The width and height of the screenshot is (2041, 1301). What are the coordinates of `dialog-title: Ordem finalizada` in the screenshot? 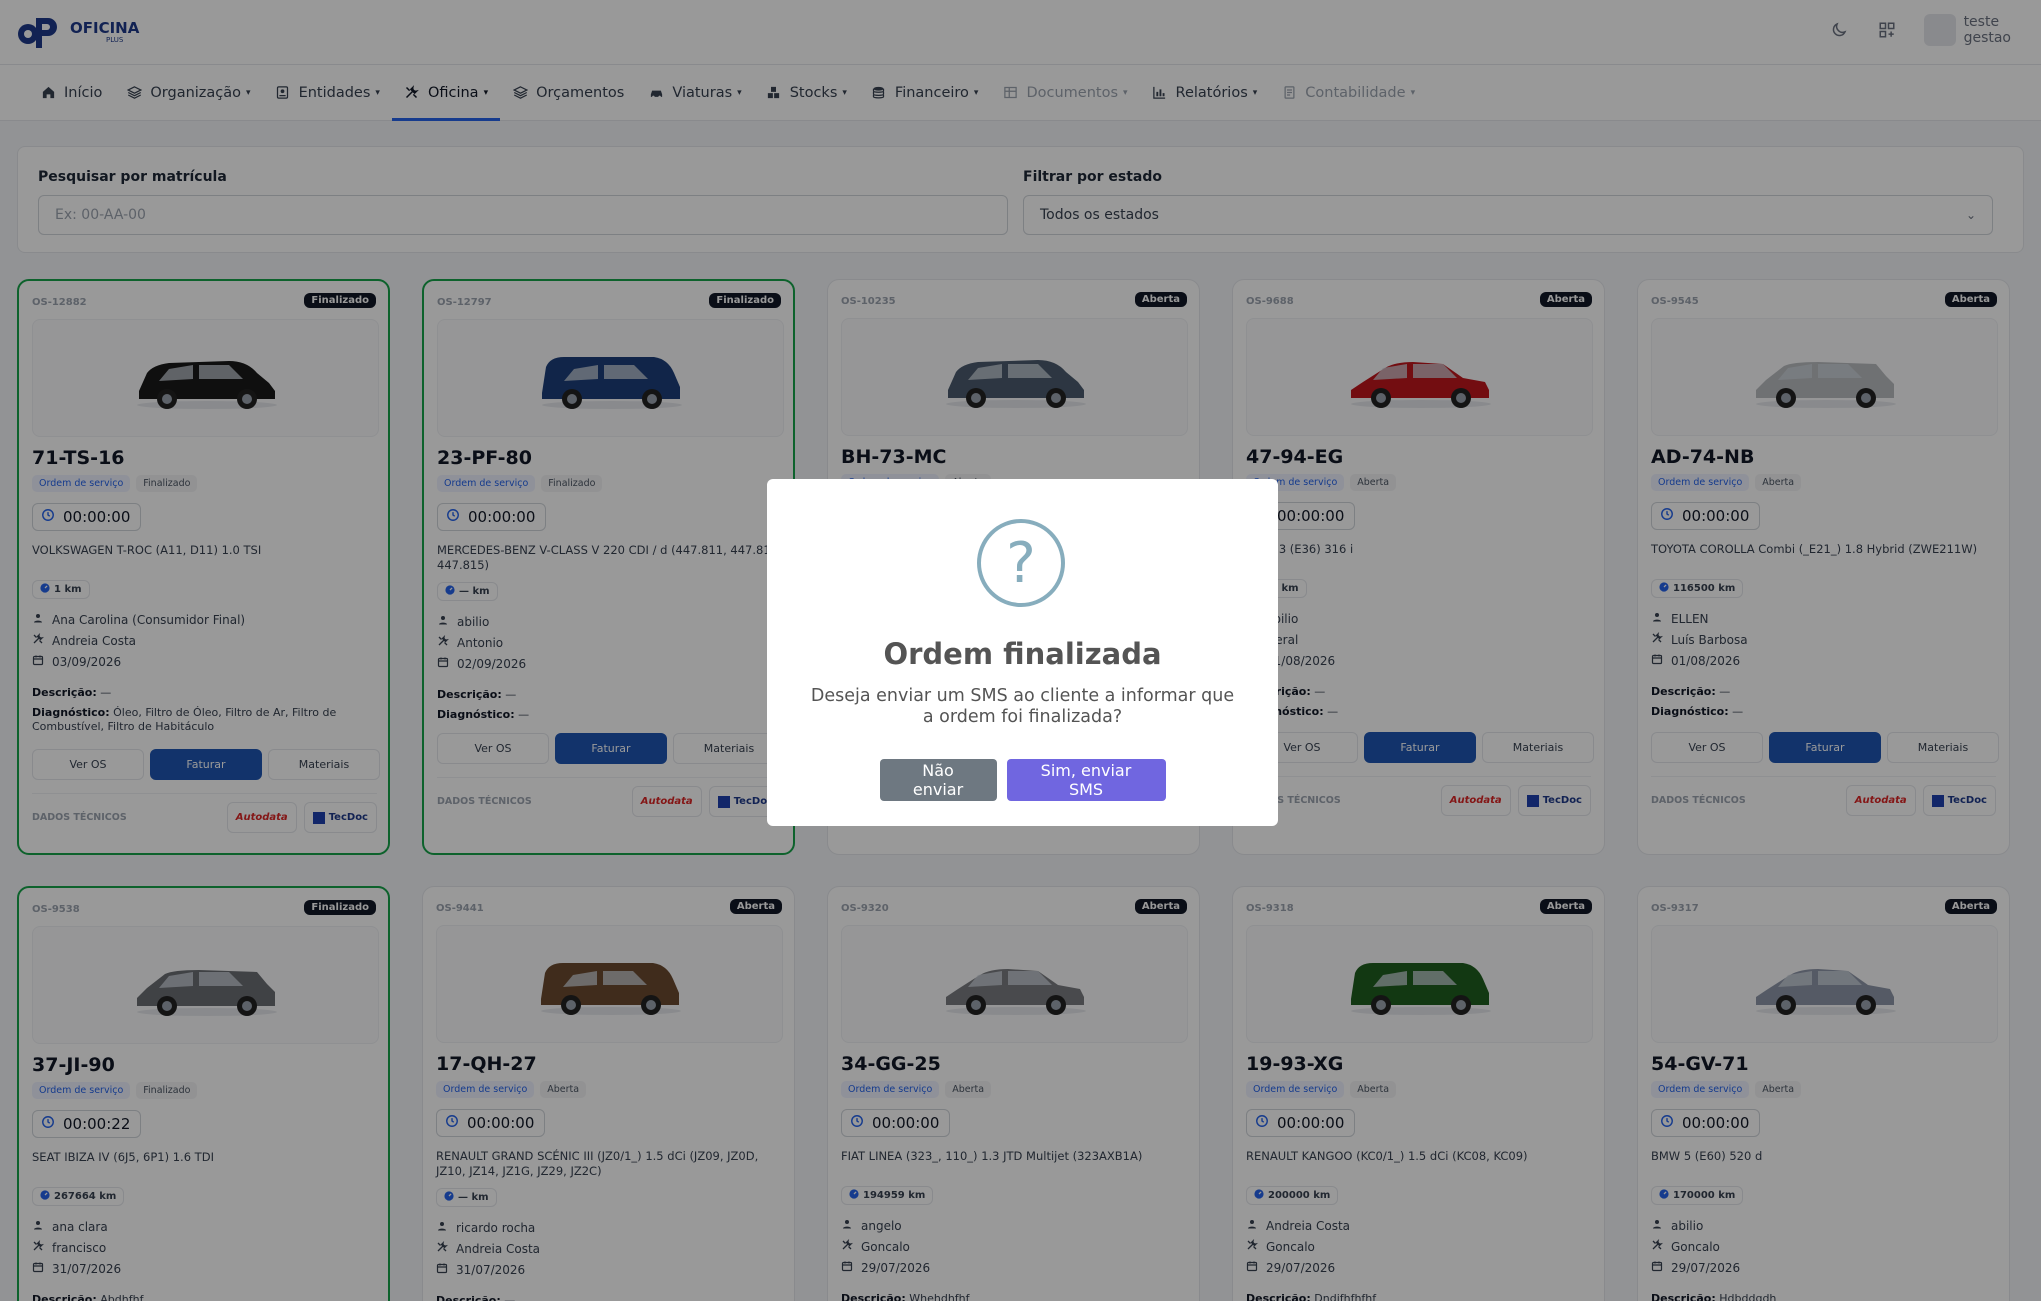 It's located at (1022, 654).